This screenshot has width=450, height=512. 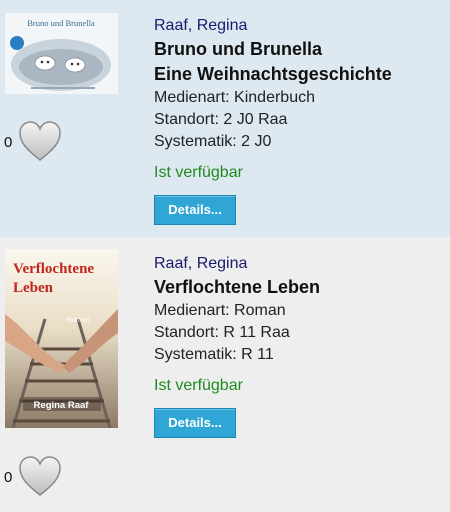 I want to click on cover-author: Regina Raaf, so click(x=62, y=405).